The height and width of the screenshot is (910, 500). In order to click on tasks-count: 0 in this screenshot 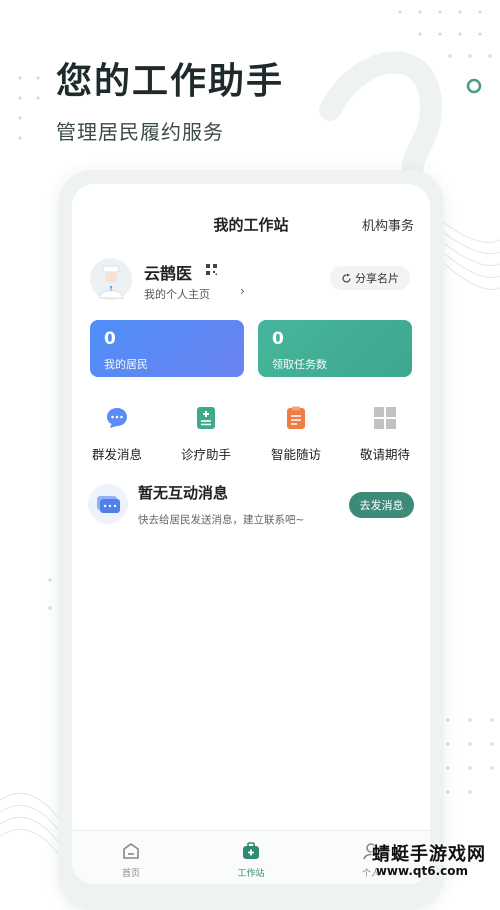, I will do `click(278, 339)`.